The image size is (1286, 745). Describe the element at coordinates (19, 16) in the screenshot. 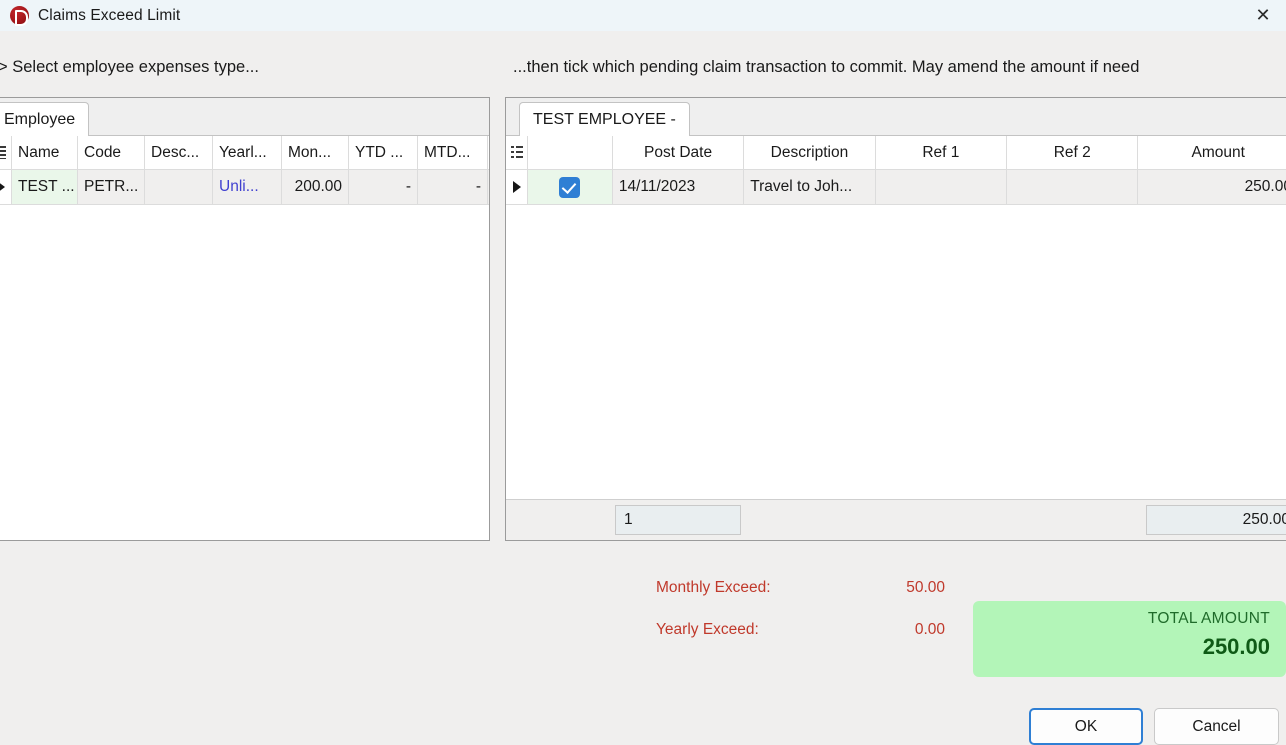

I see `app-logo-icon` at that location.